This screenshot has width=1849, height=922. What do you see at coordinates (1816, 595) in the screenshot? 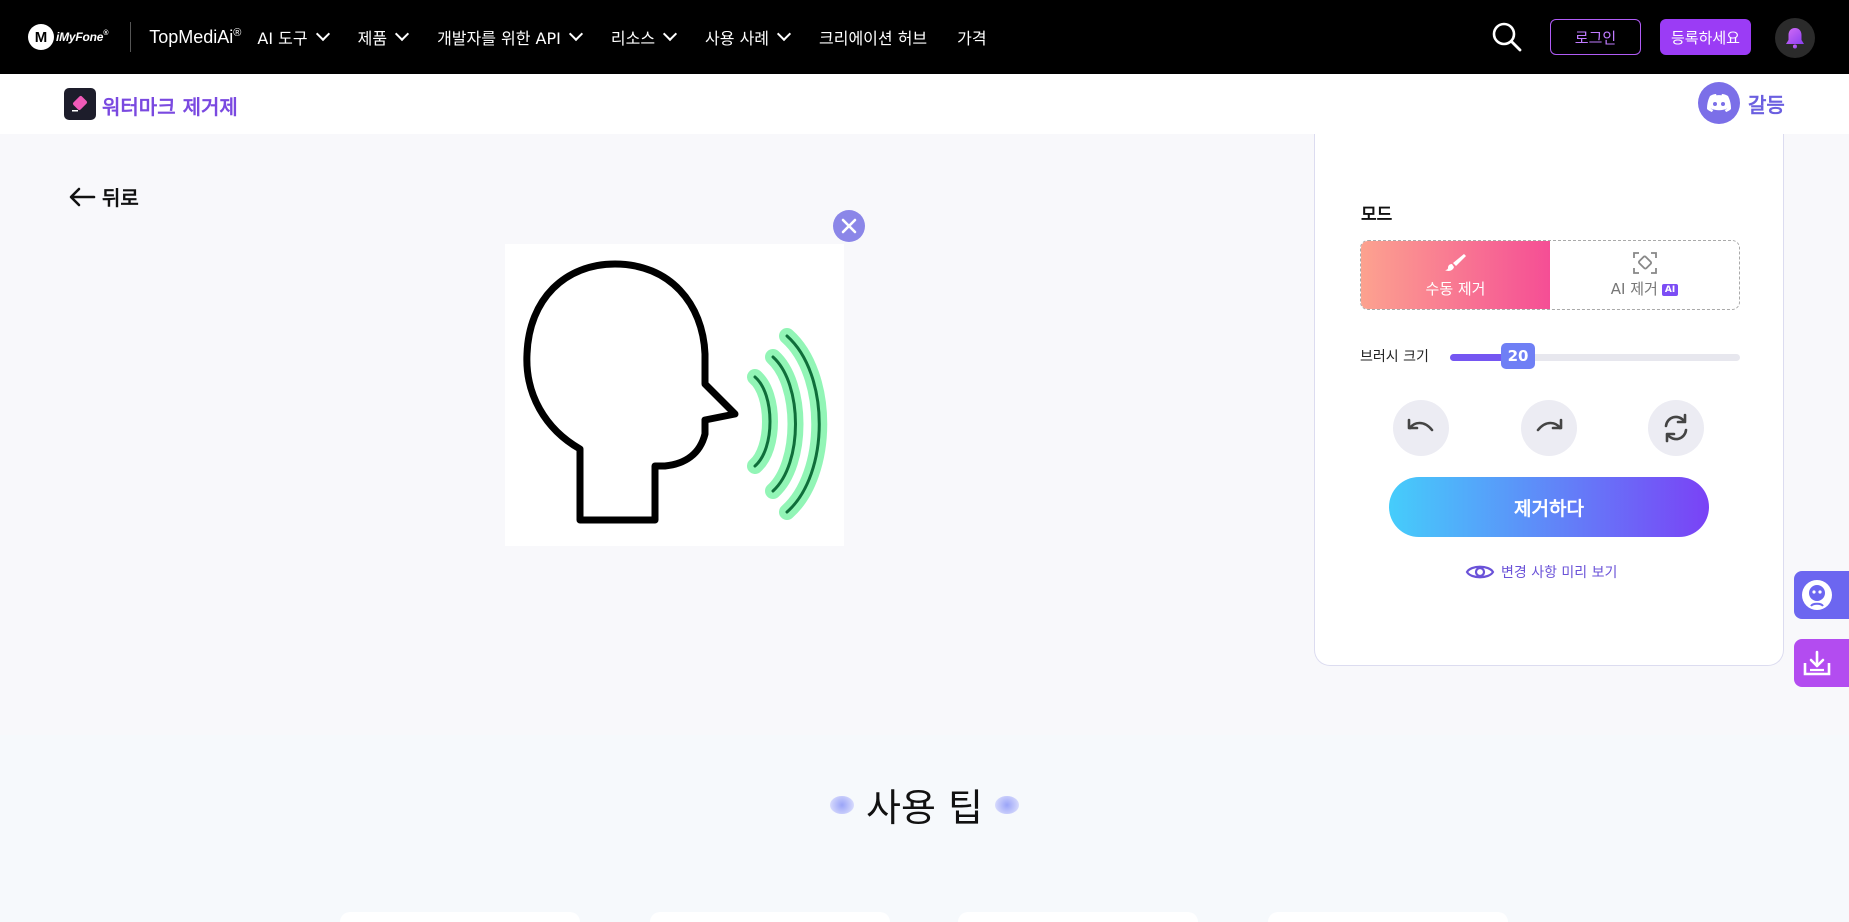
I see `support-icon` at bounding box center [1816, 595].